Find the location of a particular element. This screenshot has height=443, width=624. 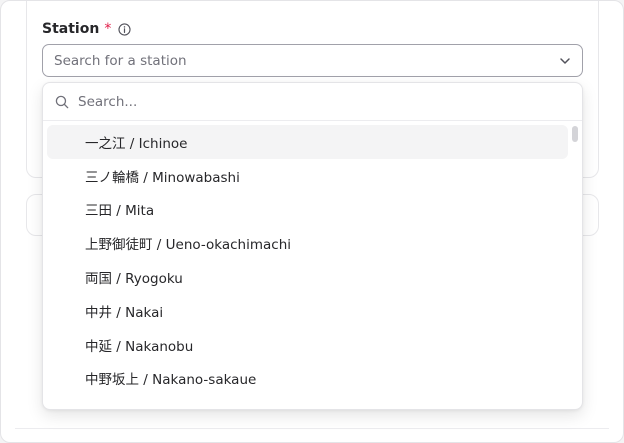

station-search-input is located at coordinates (324, 101).